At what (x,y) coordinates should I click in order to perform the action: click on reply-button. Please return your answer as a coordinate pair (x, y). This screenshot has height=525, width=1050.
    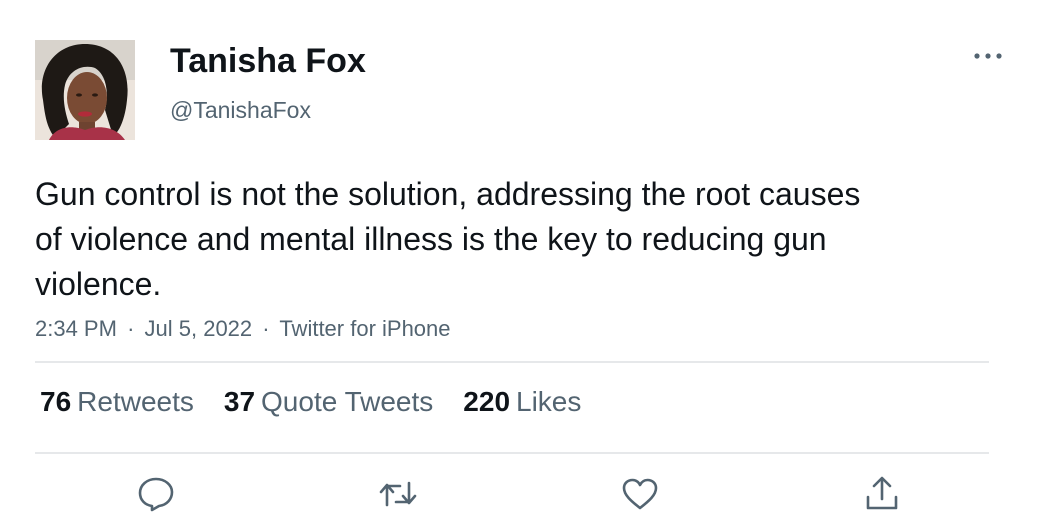
    Looking at the image, I should click on (156, 494).